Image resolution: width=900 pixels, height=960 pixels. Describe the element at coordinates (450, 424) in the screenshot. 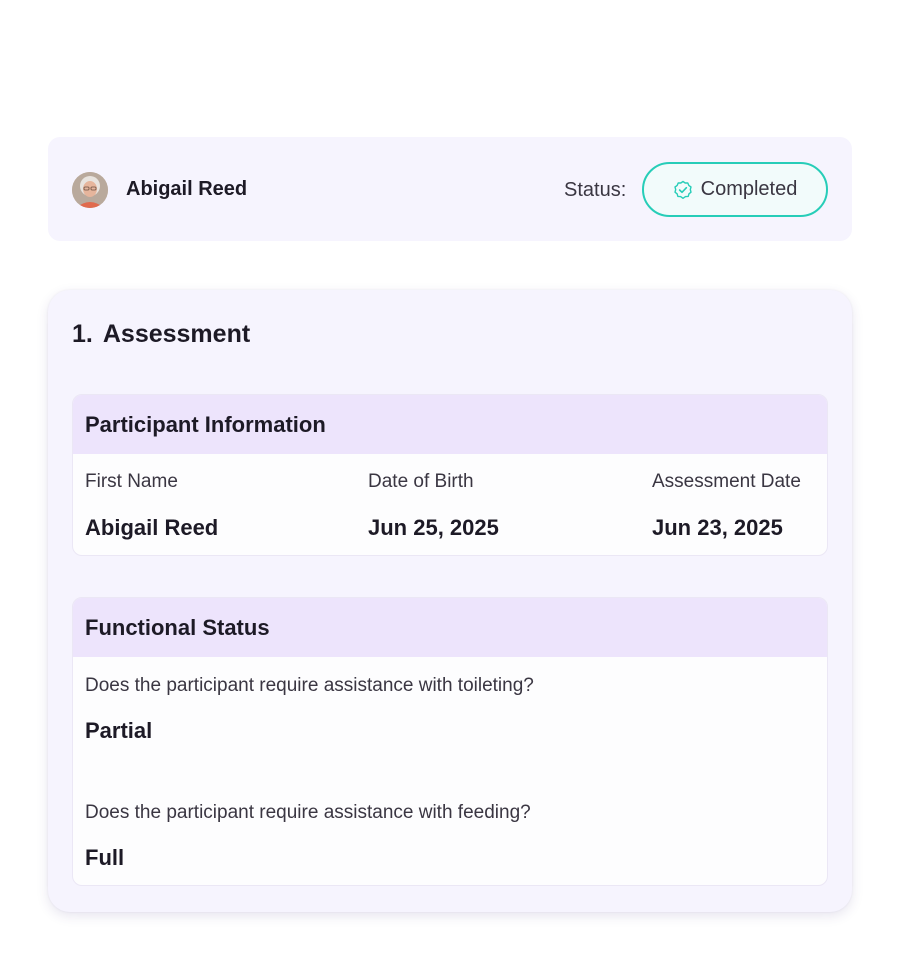

I see `panel-title: Participant Information` at that location.